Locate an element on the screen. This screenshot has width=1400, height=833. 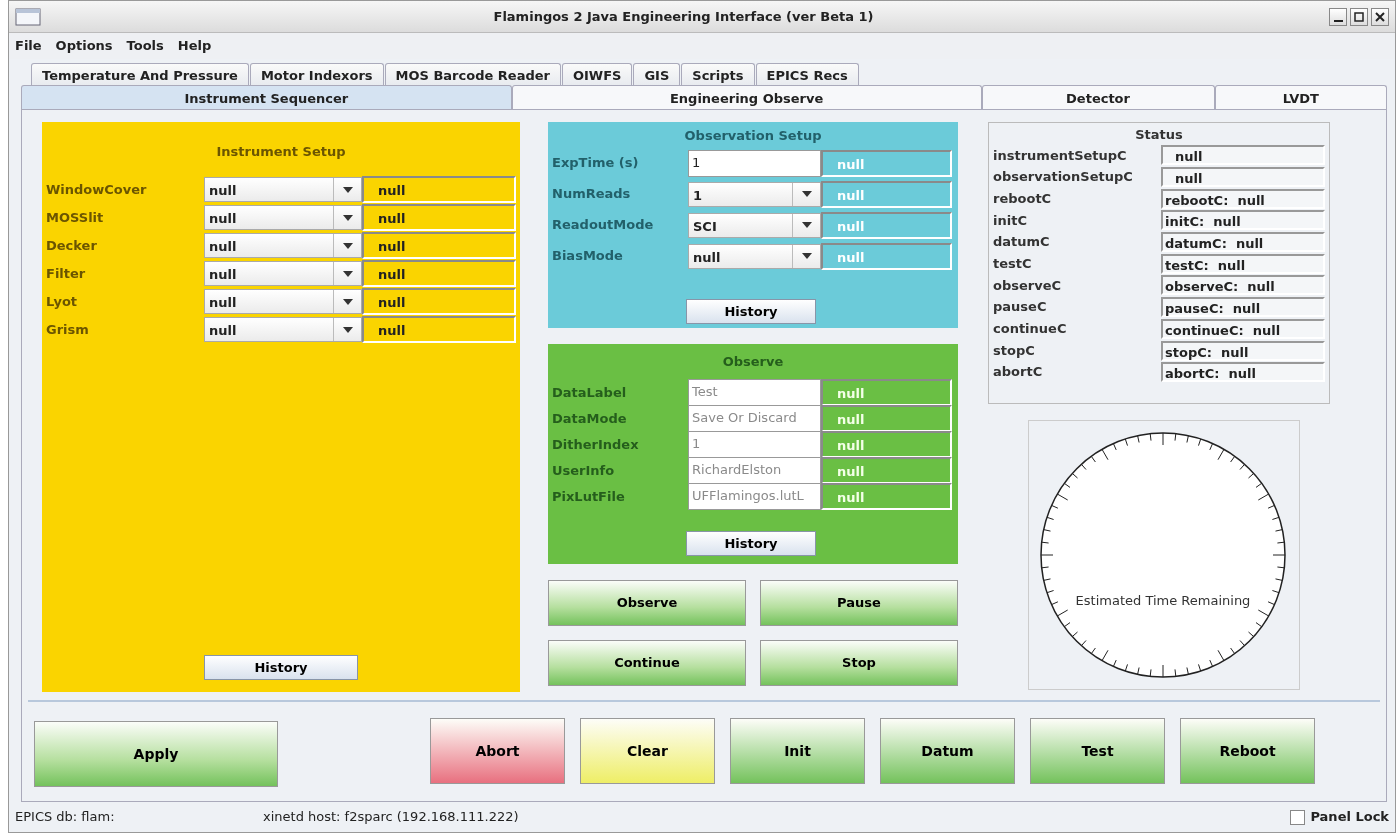
status-label: initC is located at coordinates (1010, 220).